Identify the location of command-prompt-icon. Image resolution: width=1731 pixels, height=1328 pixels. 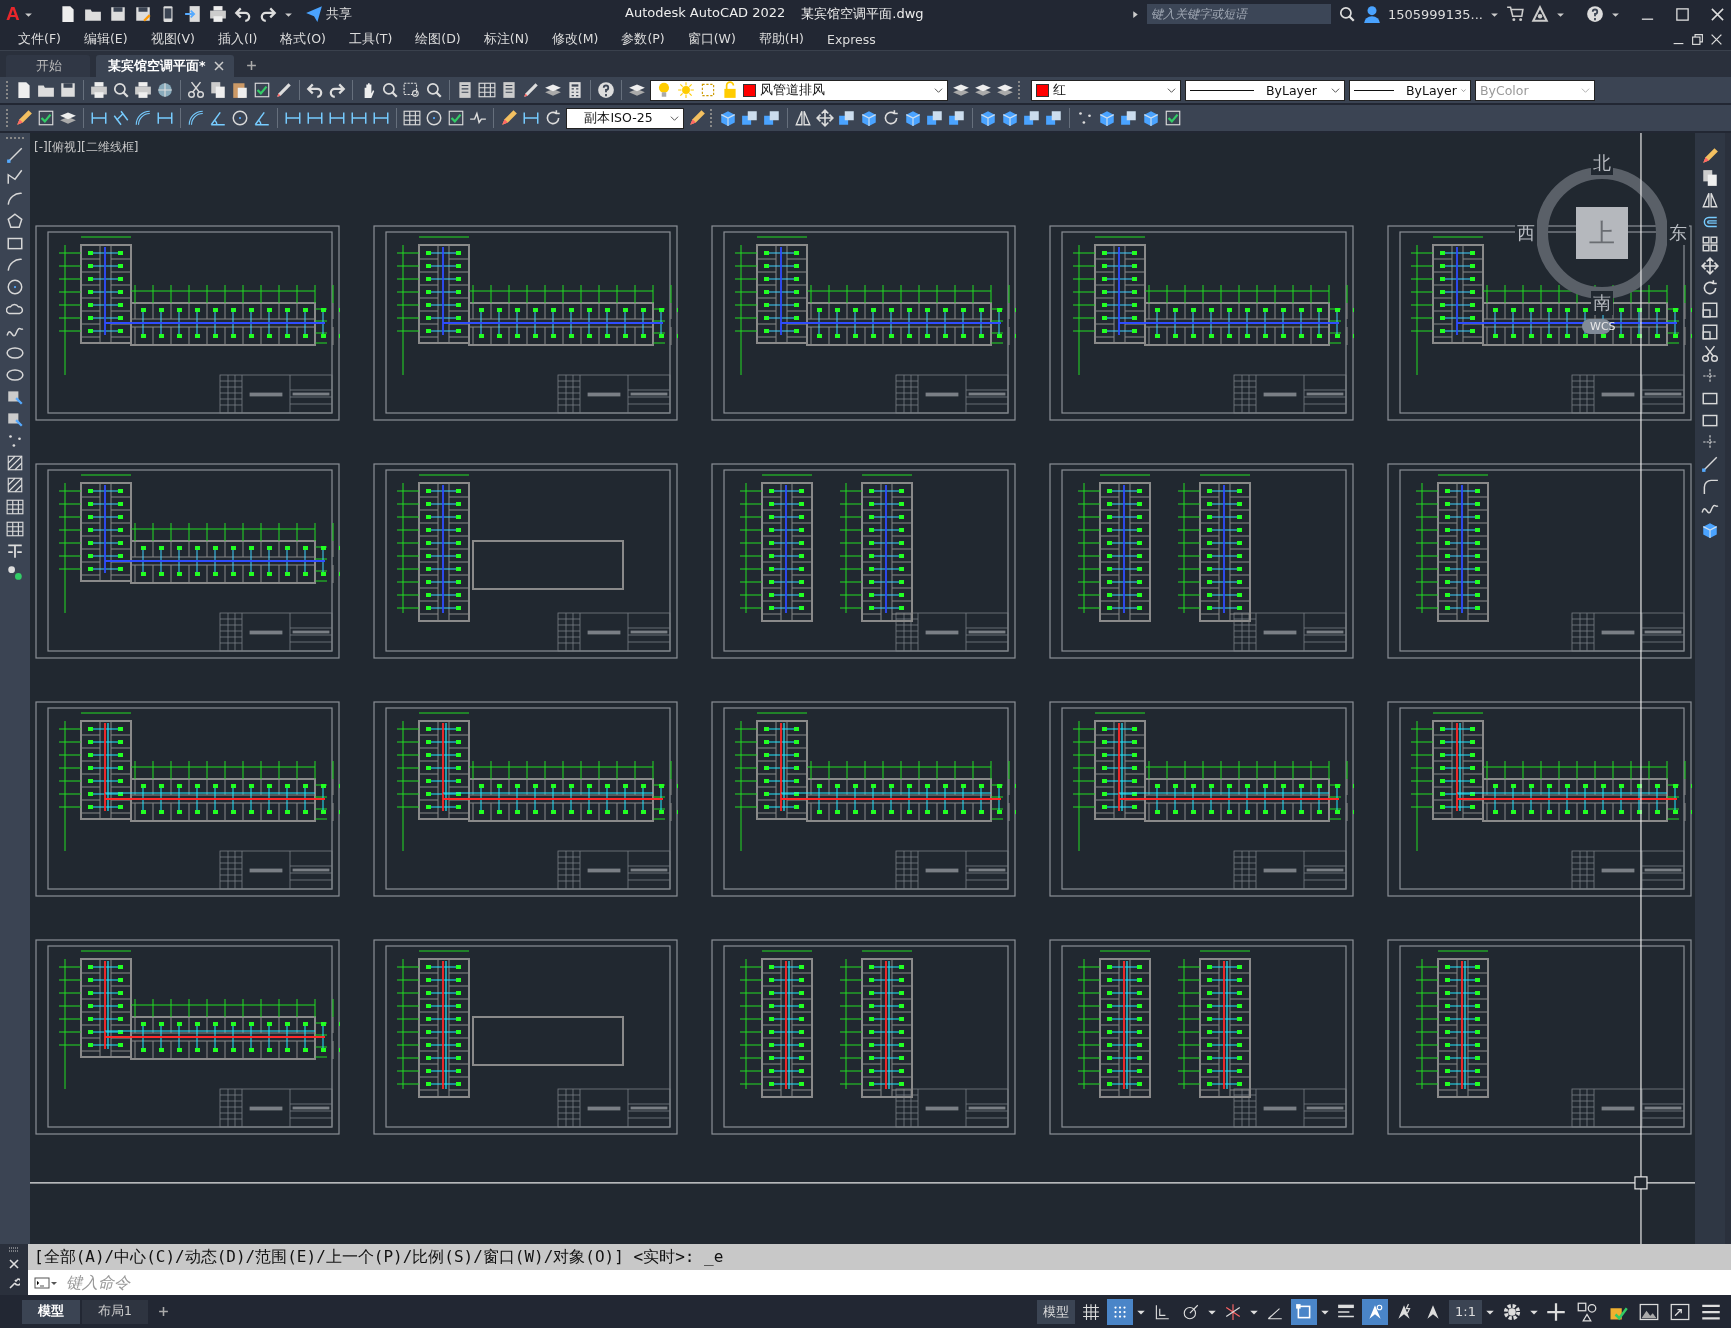
(46, 1282).